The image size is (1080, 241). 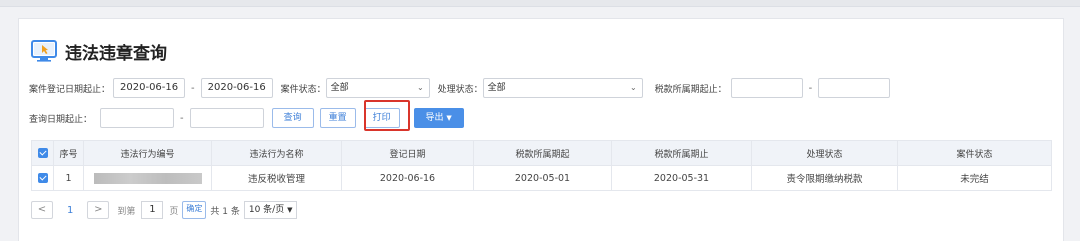 I want to click on row-period-start: 2020-05-01, so click(x=542, y=178).